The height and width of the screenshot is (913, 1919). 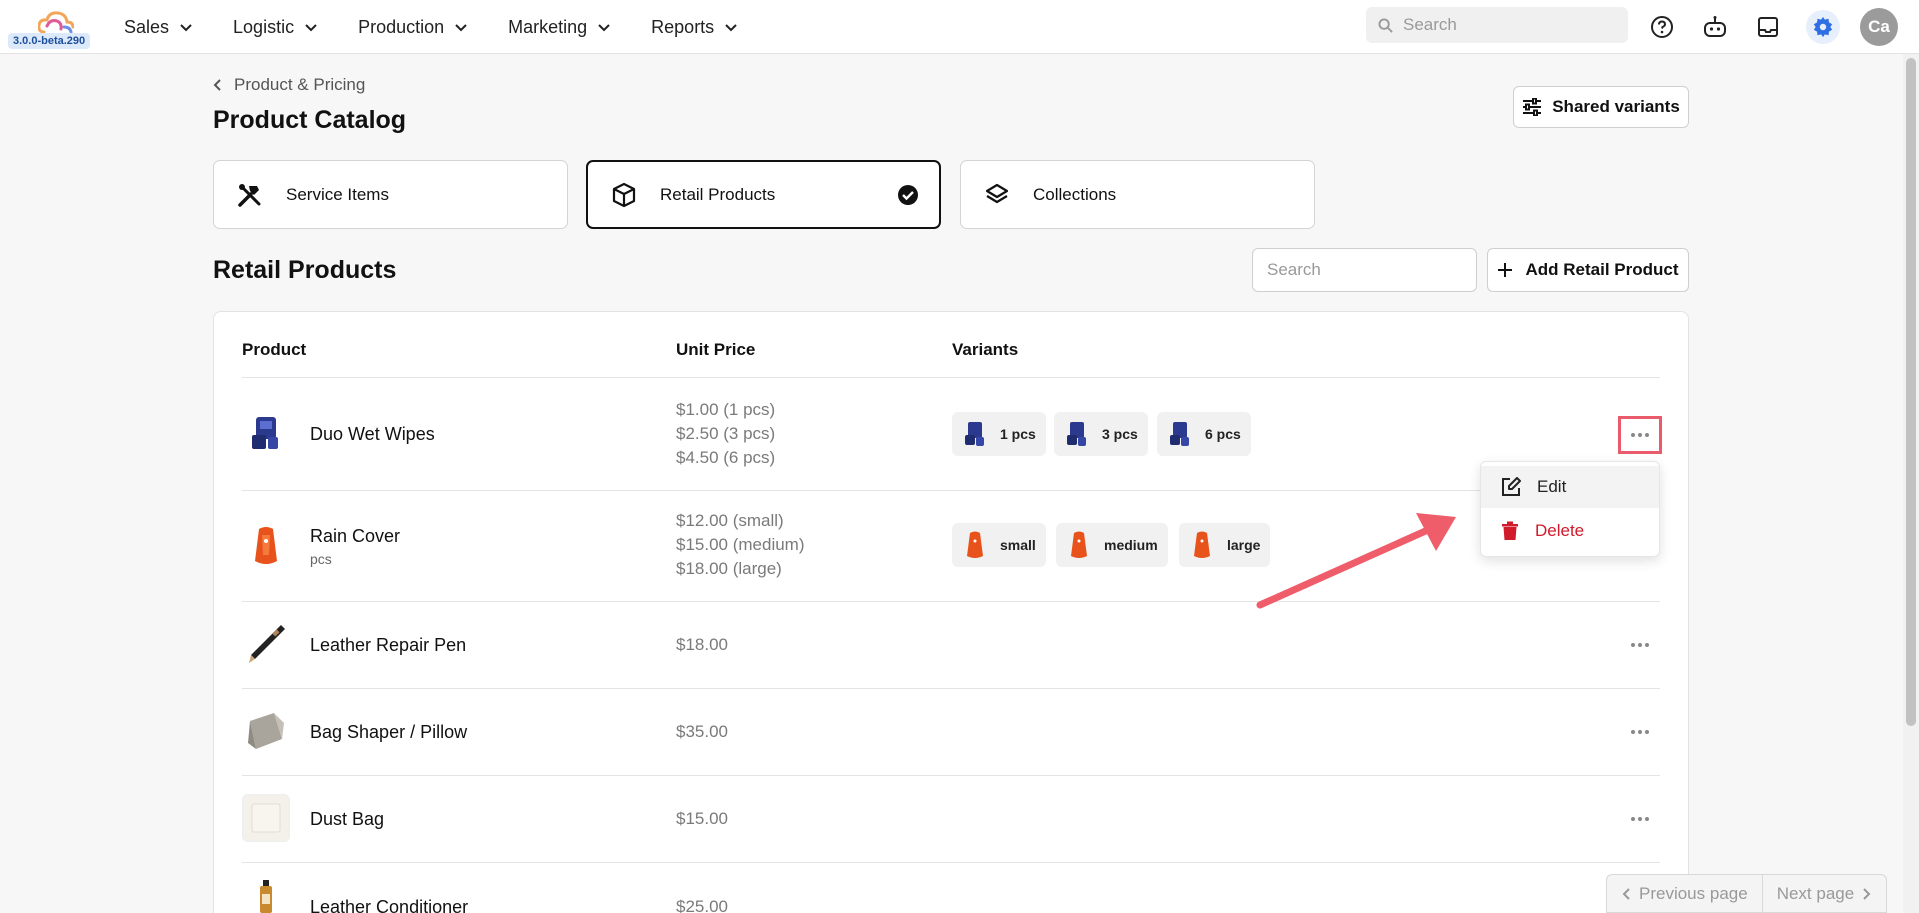 I want to click on product-name: Dust Bag, so click(x=347, y=819).